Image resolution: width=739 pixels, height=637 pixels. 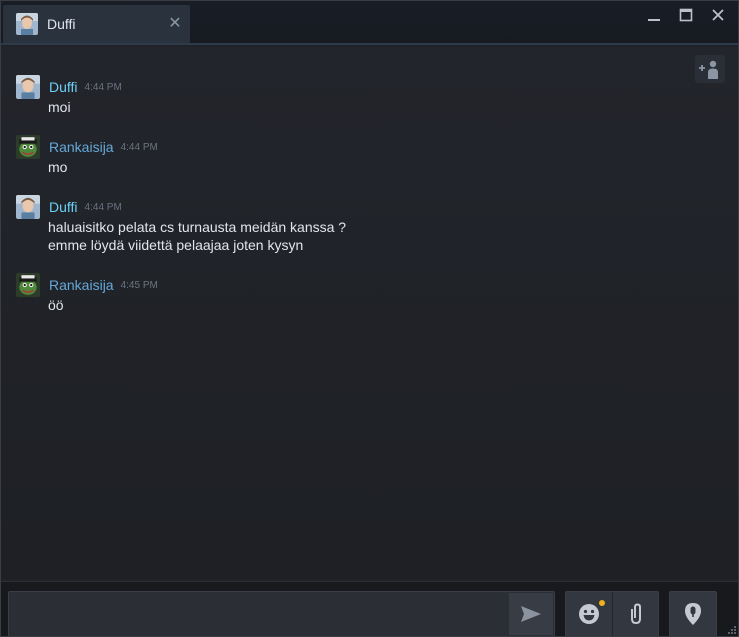 I want to click on message-group: Duffi 4:44 PM moi, so click(x=69, y=95).